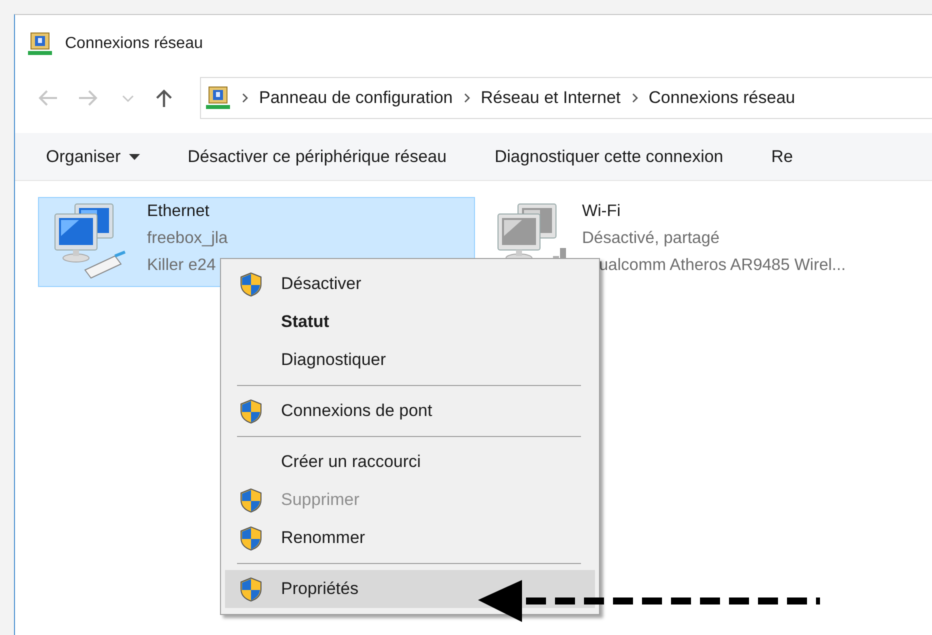 This screenshot has width=932, height=635. What do you see at coordinates (182, 265) in the screenshot?
I see `connection-detail: Killer e24` at bounding box center [182, 265].